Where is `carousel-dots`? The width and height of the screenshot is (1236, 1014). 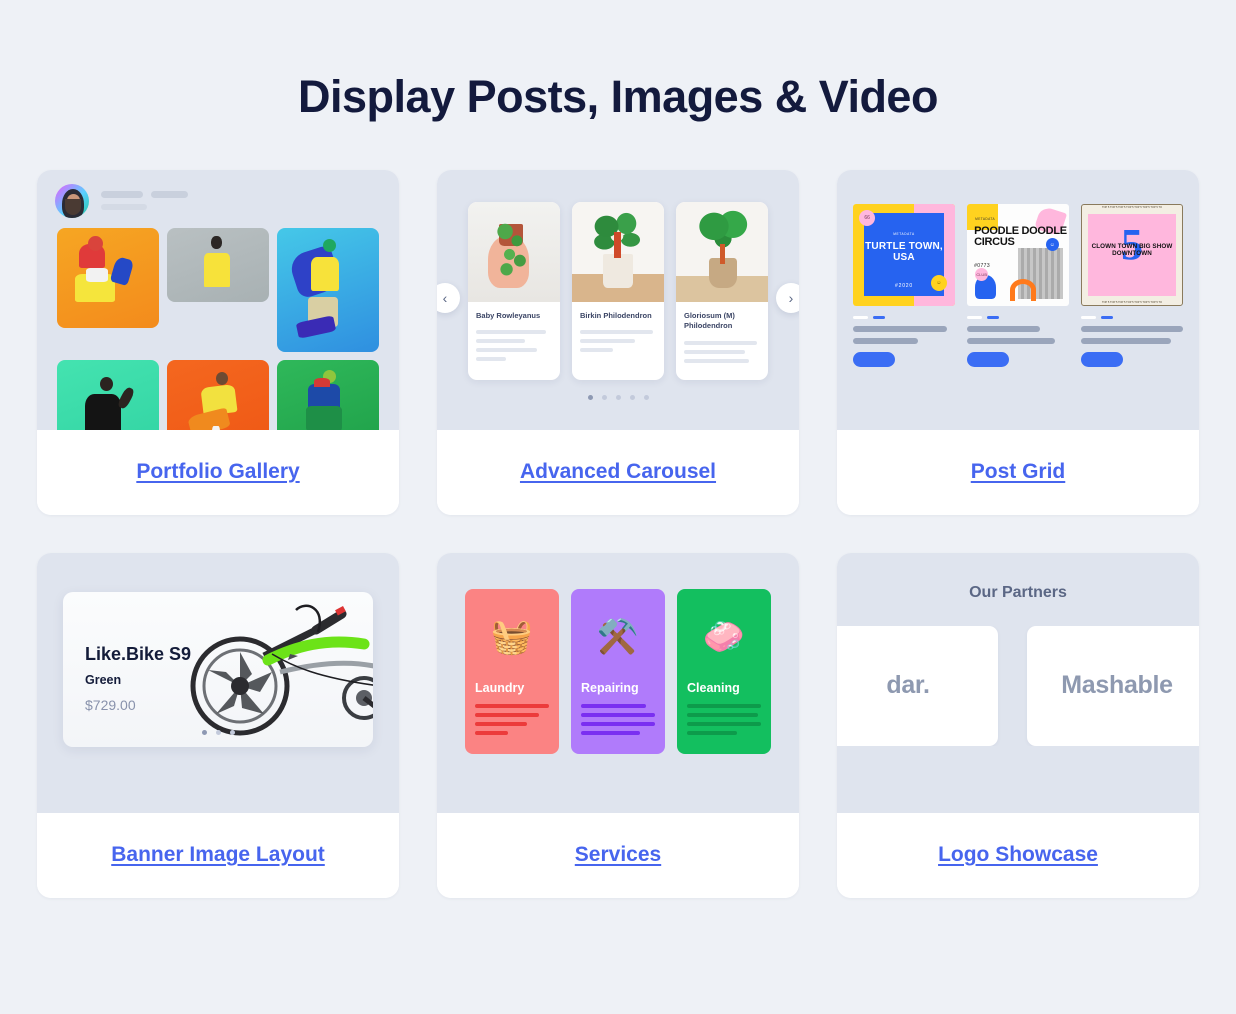 carousel-dots is located at coordinates (618, 397).